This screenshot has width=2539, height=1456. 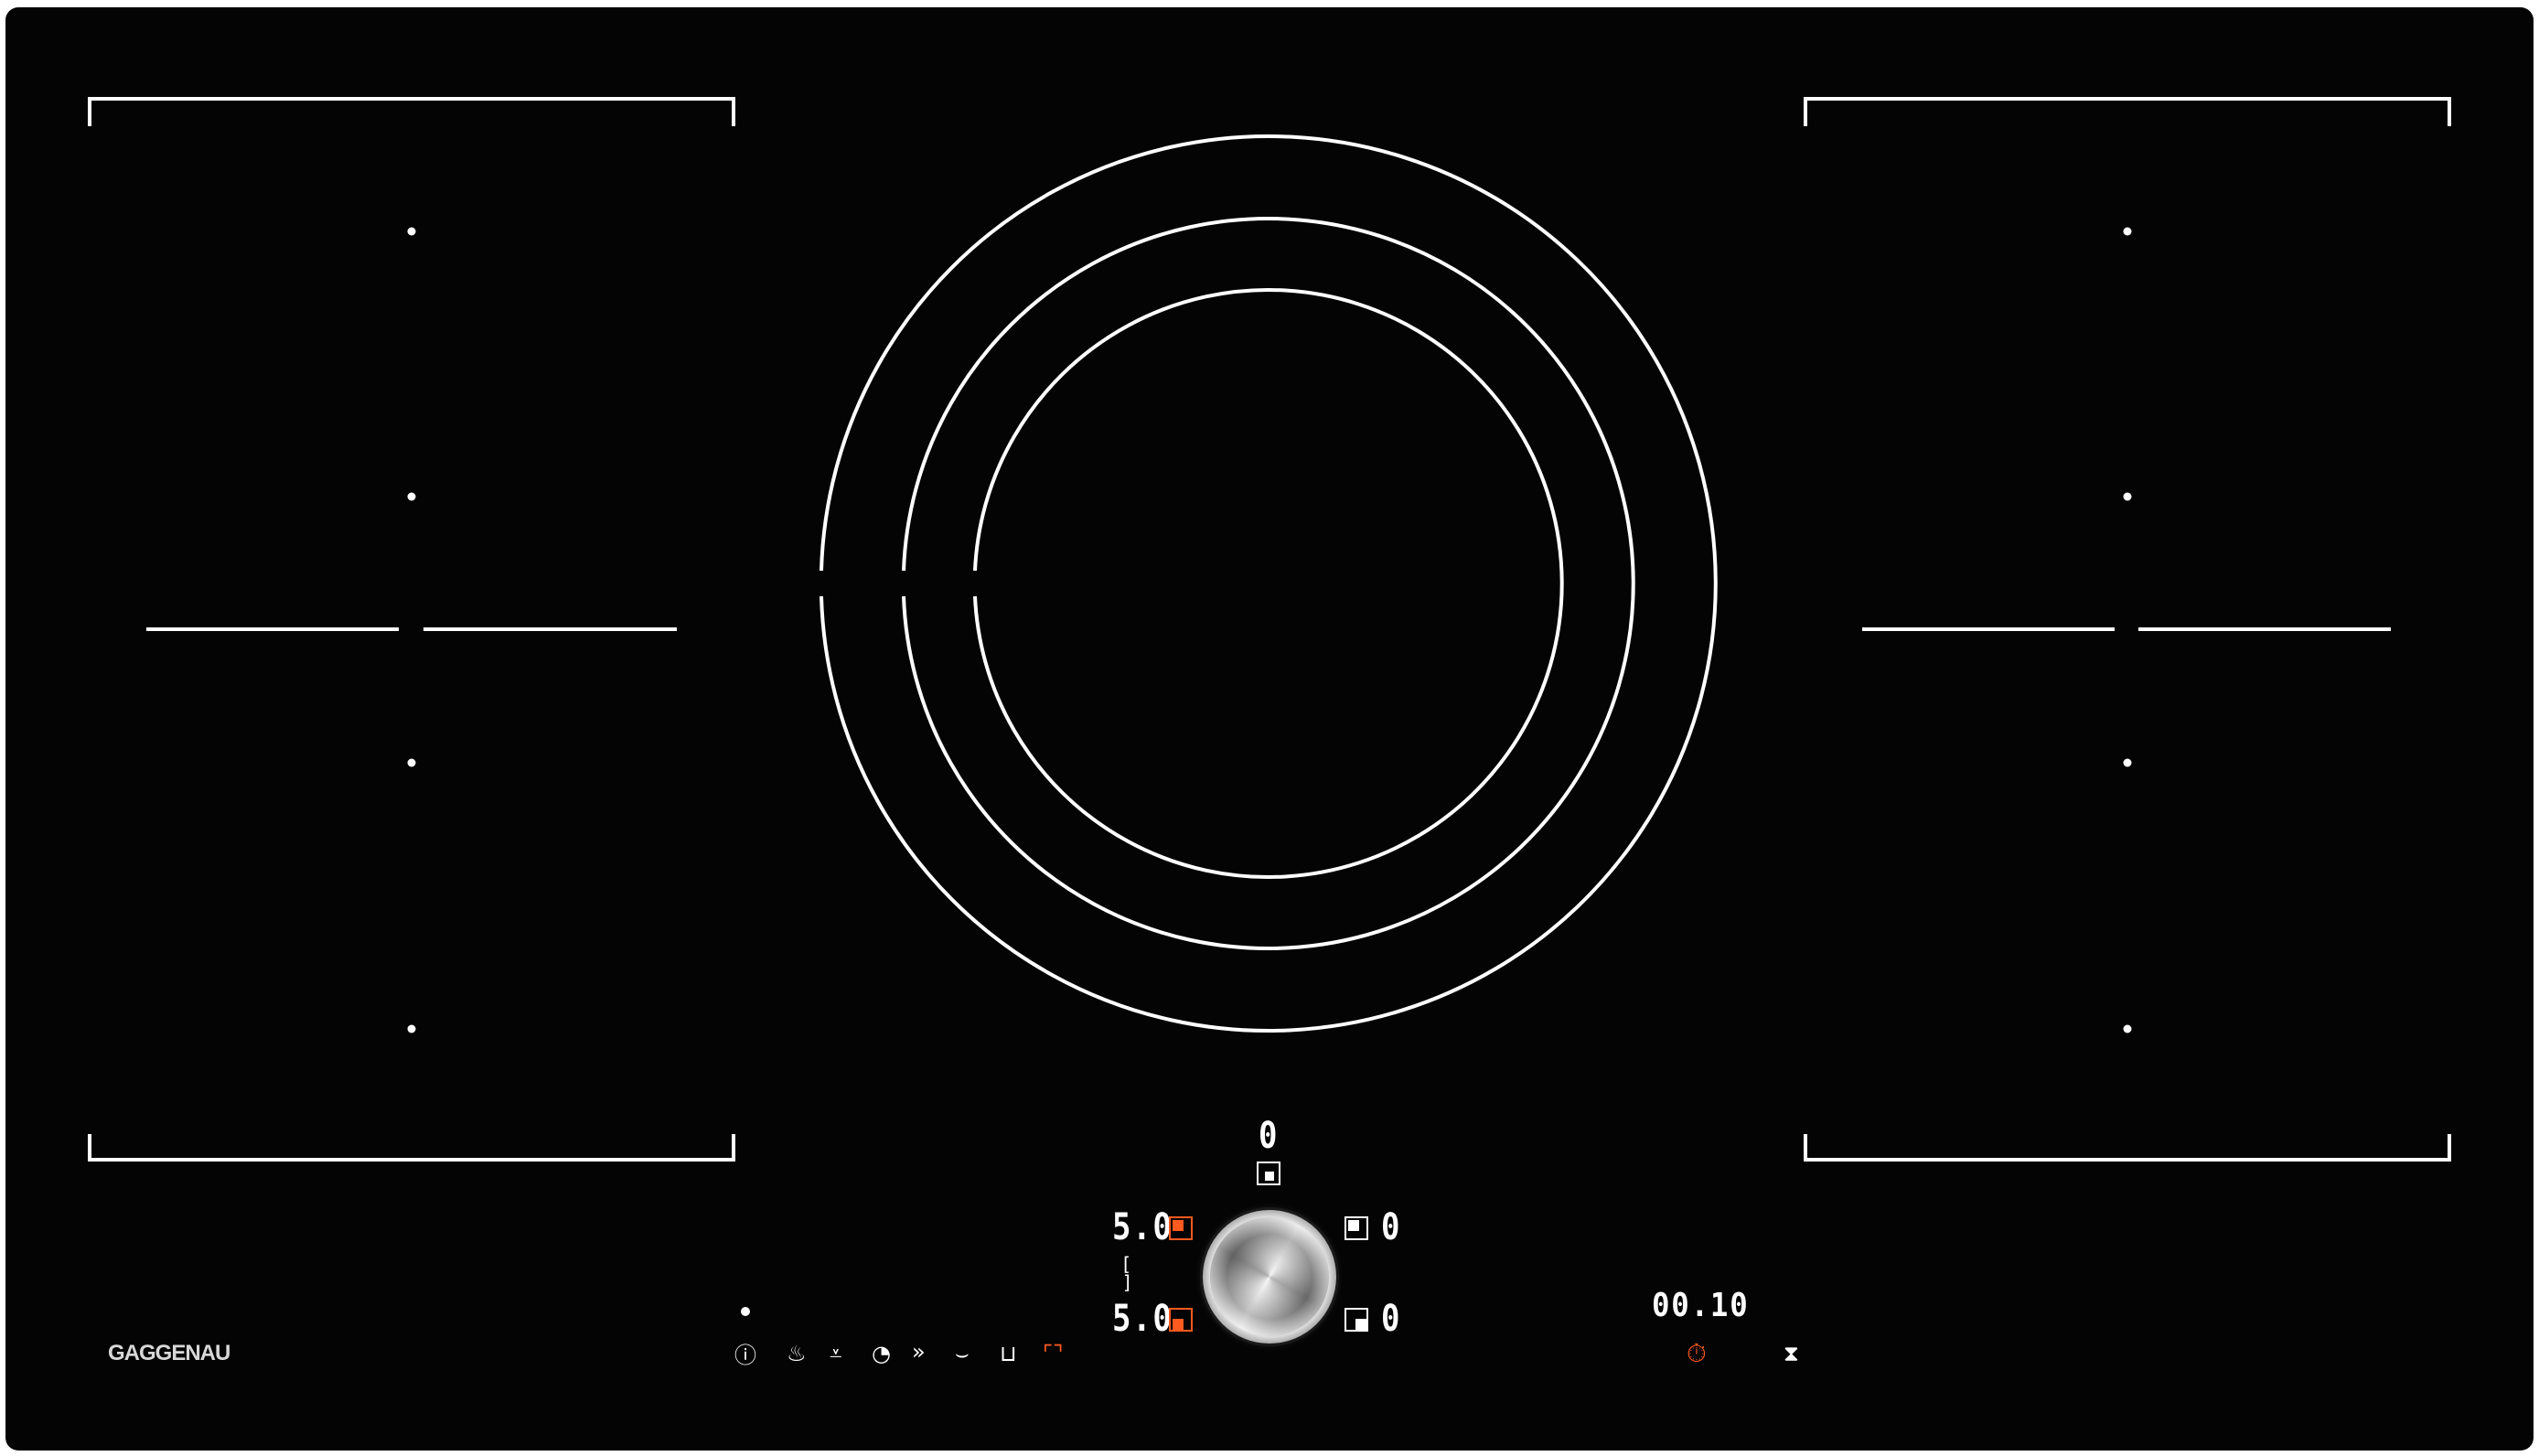 What do you see at coordinates (1142, 1319) in the screenshot?
I see `zone-bottom-left-level: 5.0` at bounding box center [1142, 1319].